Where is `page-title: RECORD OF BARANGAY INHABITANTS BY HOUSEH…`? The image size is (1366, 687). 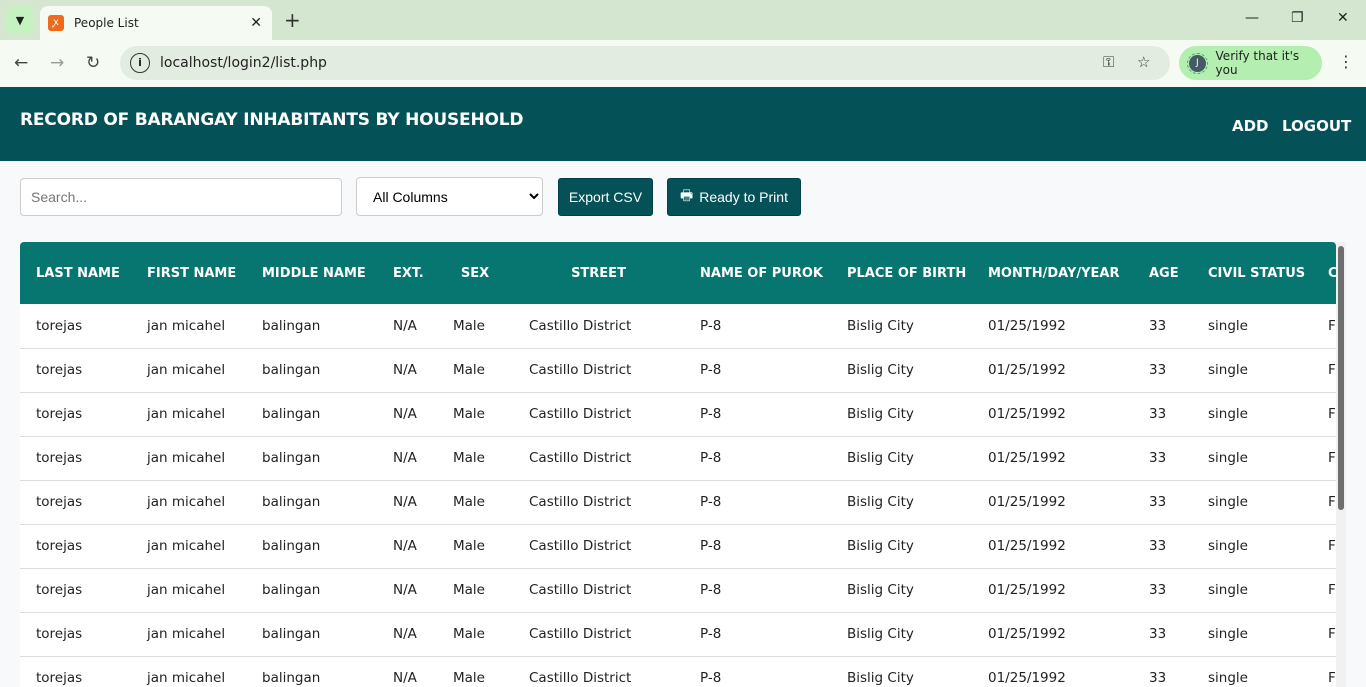 page-title: RECORD OF BARANGAY INHABITANTS BY HOUSEH… is located at coordinates (272, 120).